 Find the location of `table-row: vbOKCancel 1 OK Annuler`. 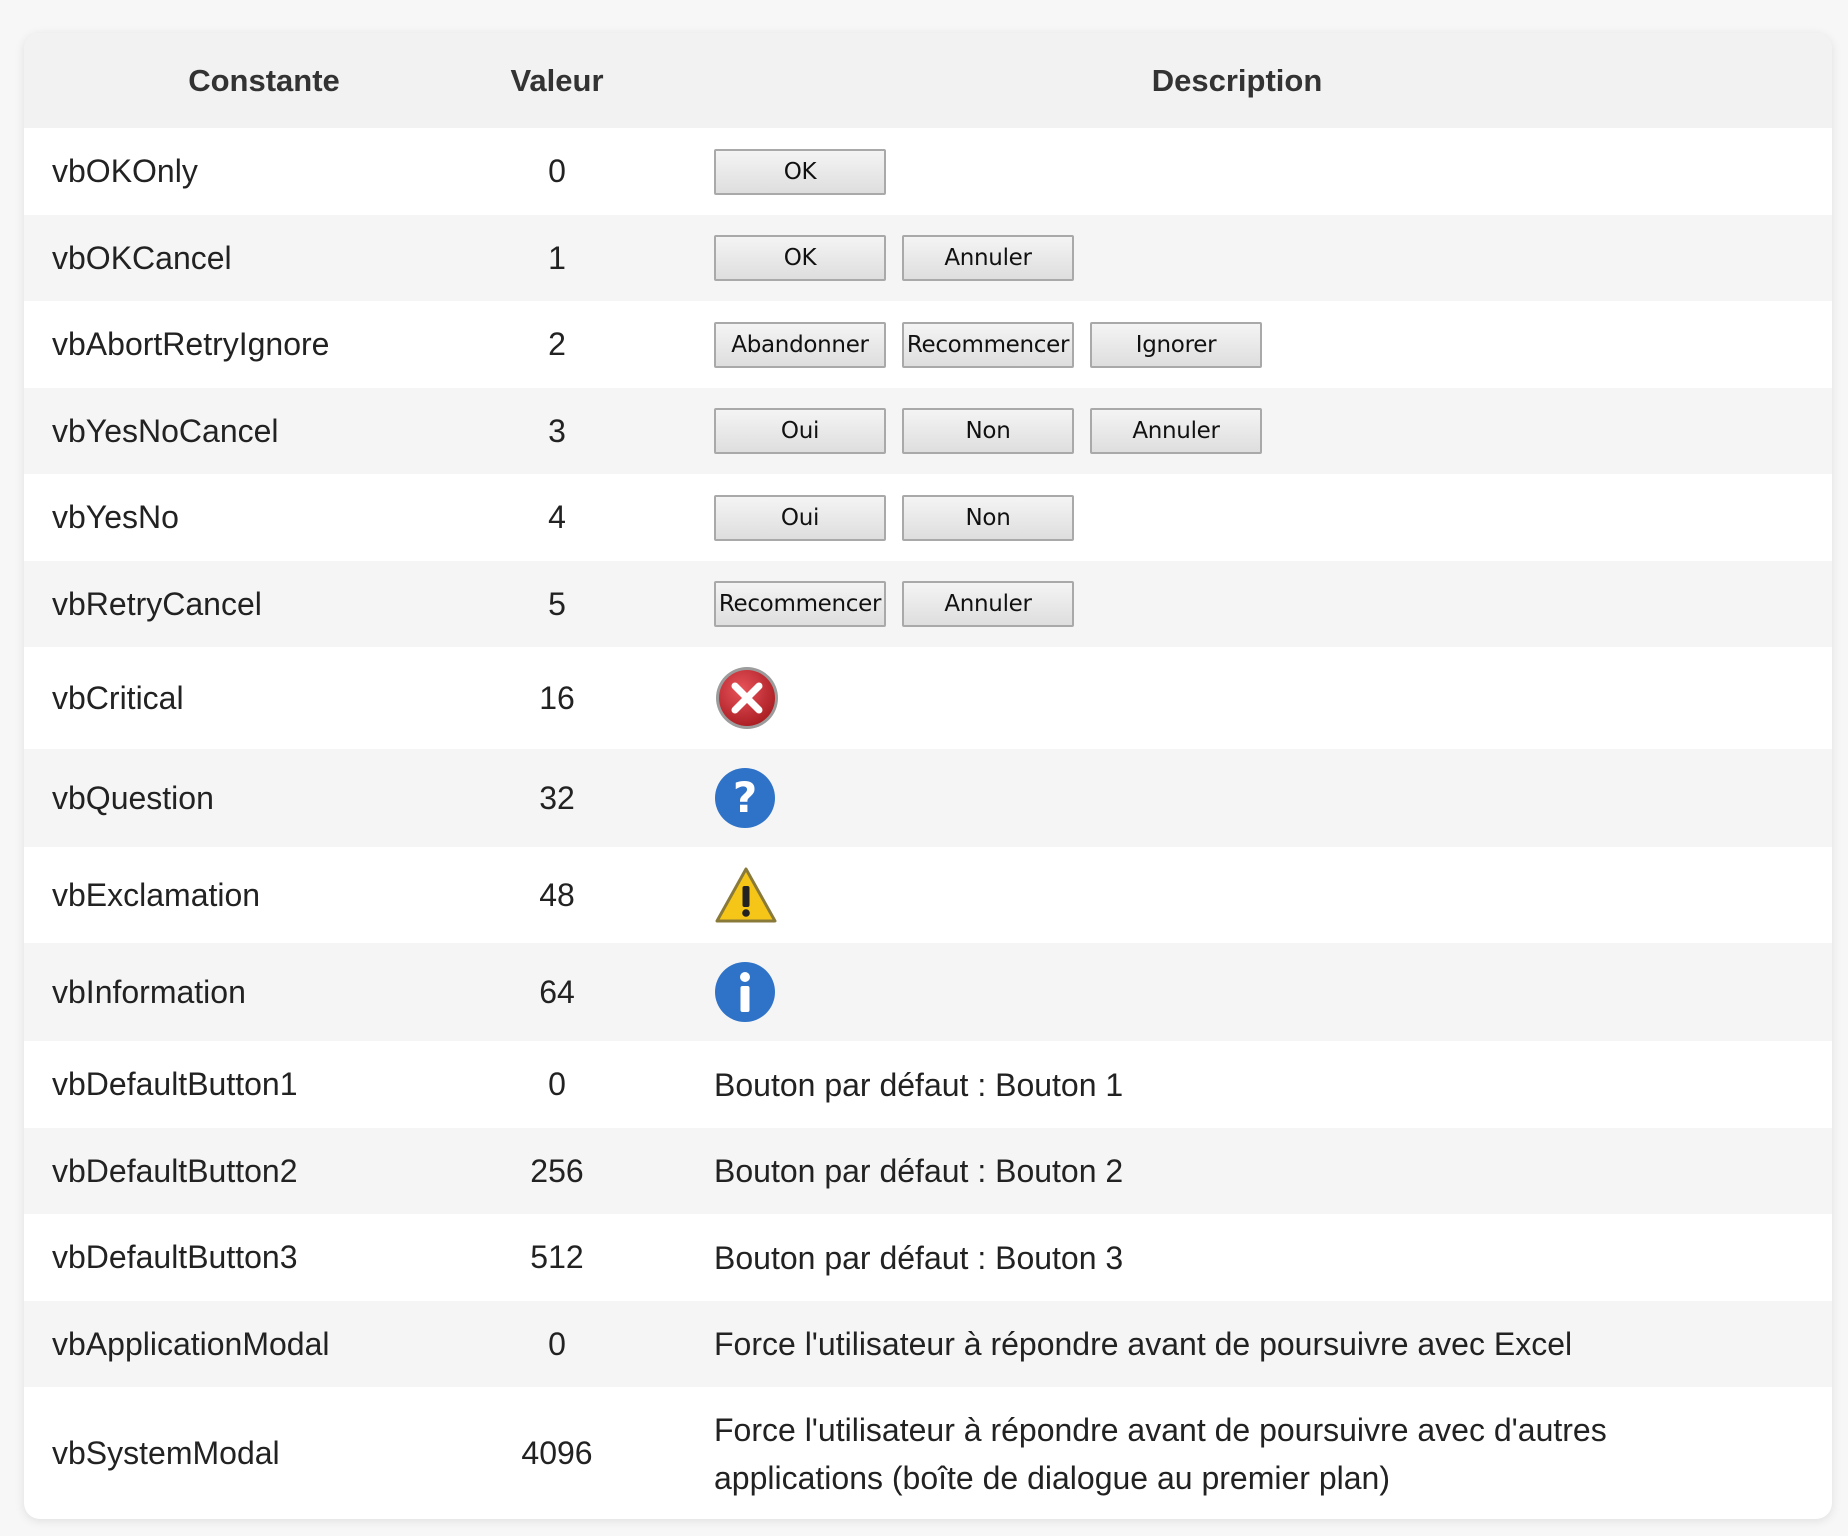

table-row: vbOKCancel 1 OK Annuler is located at coordinates (928, 258).